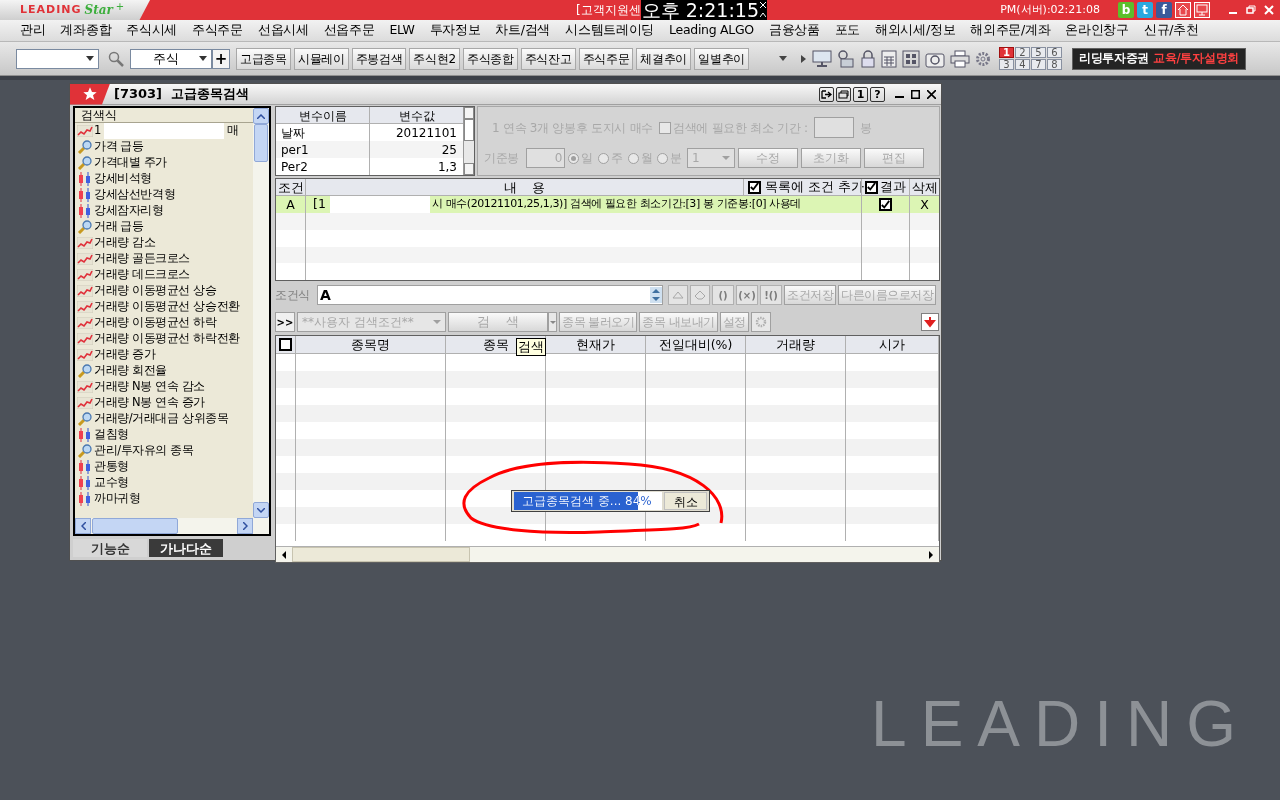 This screenshot has height=800, width=1280. What do you see at coordinates (86, 30) in the screenshot?
I see `menu-item: 계좌종합` at bounding box center [86, 30].